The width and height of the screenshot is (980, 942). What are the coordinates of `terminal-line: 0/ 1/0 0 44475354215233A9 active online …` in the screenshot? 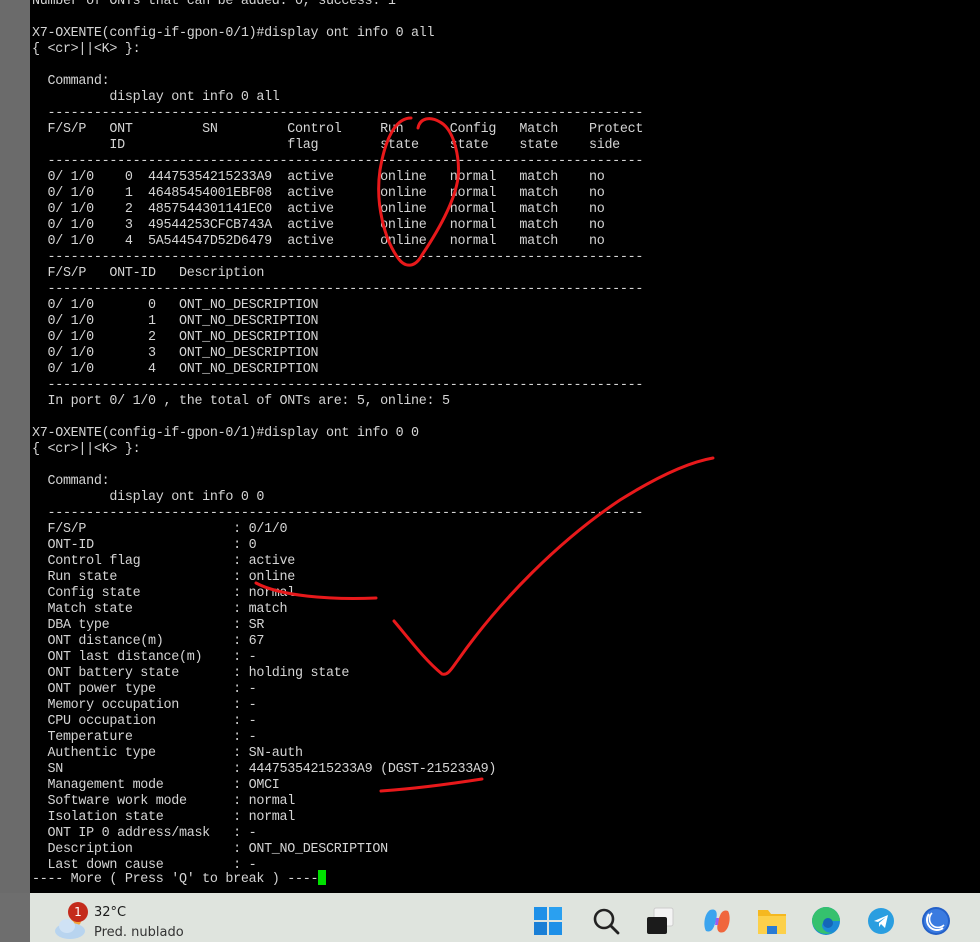 It's located at (318, 177).